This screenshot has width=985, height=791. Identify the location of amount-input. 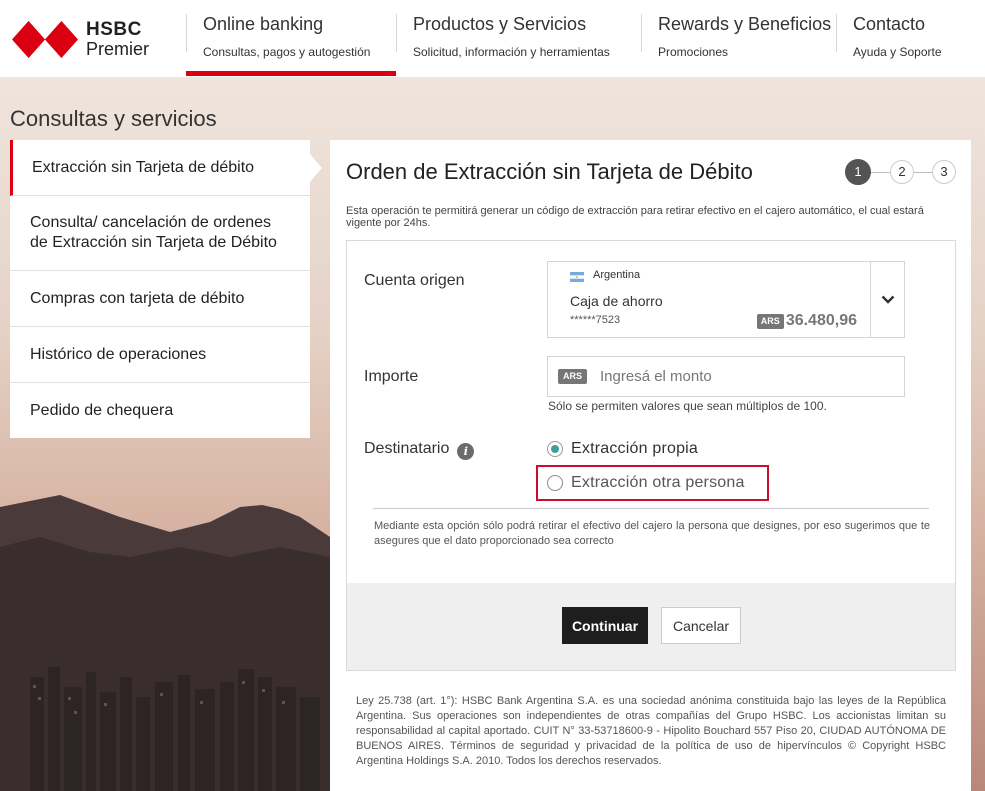
(740, 376).